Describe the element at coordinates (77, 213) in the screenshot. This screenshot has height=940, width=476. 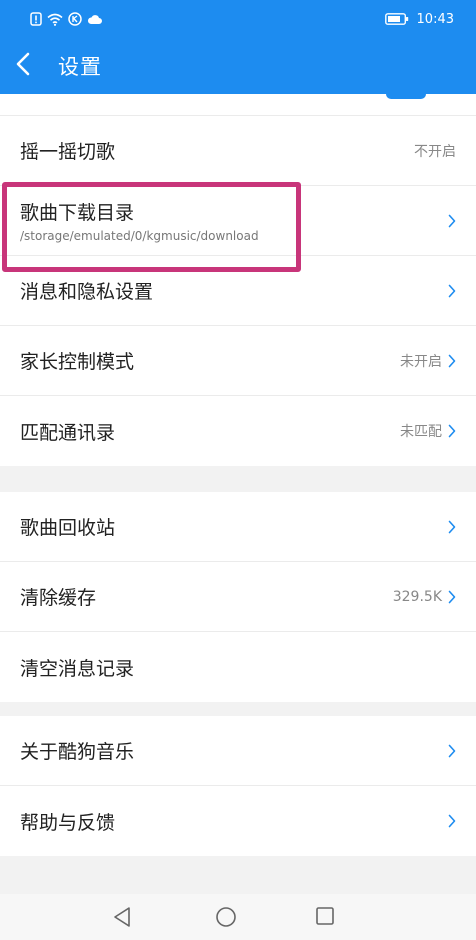
I see `row-label: 歌曲下载目录` at that location.